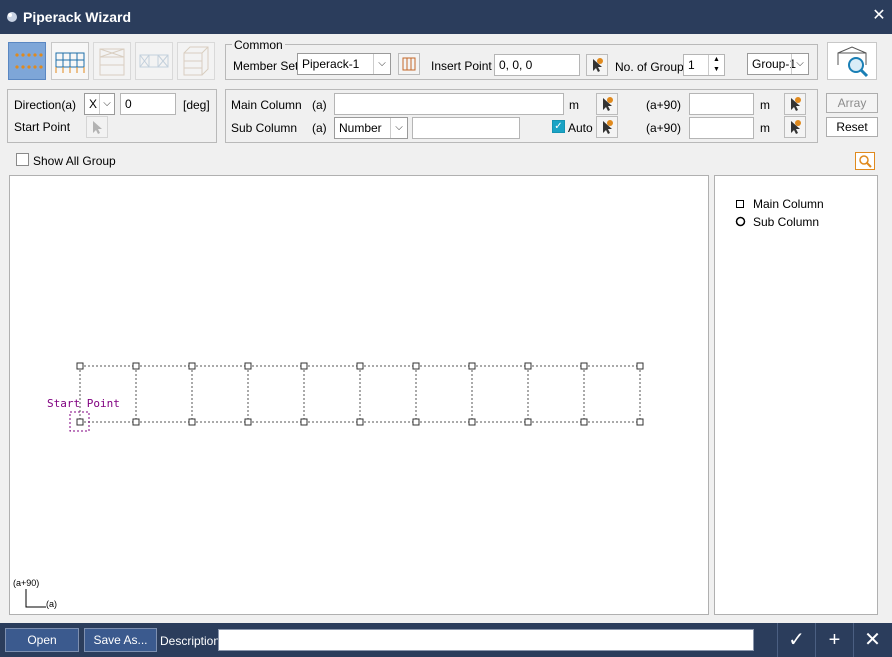  I want to click on insert-point-pick-button, so click(597, 65).